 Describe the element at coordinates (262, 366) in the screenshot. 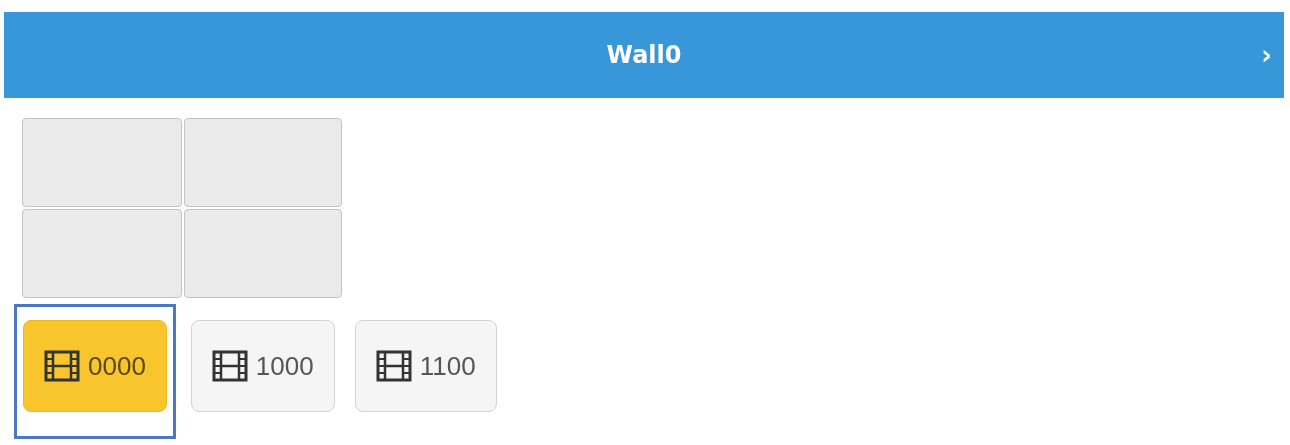

I see `channel-button: 1000` at that location.